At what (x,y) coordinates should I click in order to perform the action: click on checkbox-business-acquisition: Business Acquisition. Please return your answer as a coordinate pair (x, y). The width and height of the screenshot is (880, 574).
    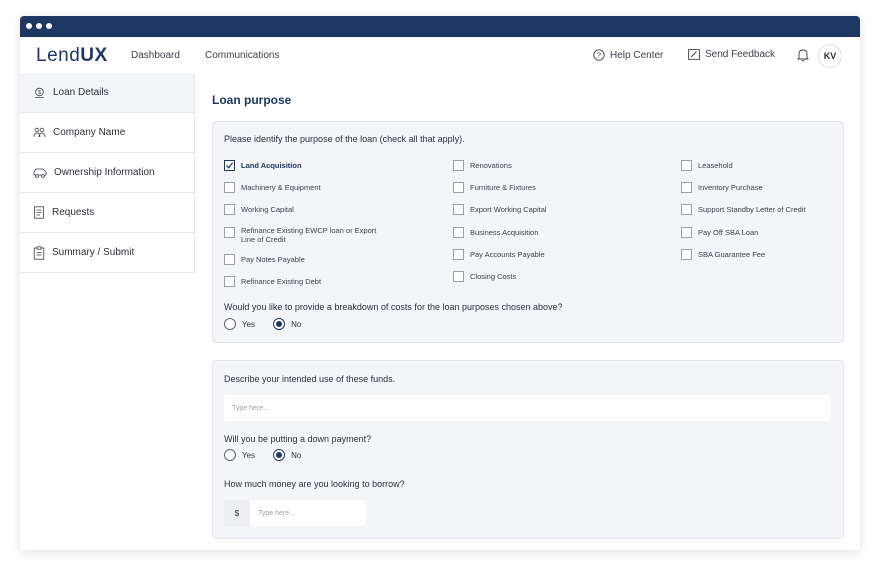
    Looking at the image, I should click on (495, 232).